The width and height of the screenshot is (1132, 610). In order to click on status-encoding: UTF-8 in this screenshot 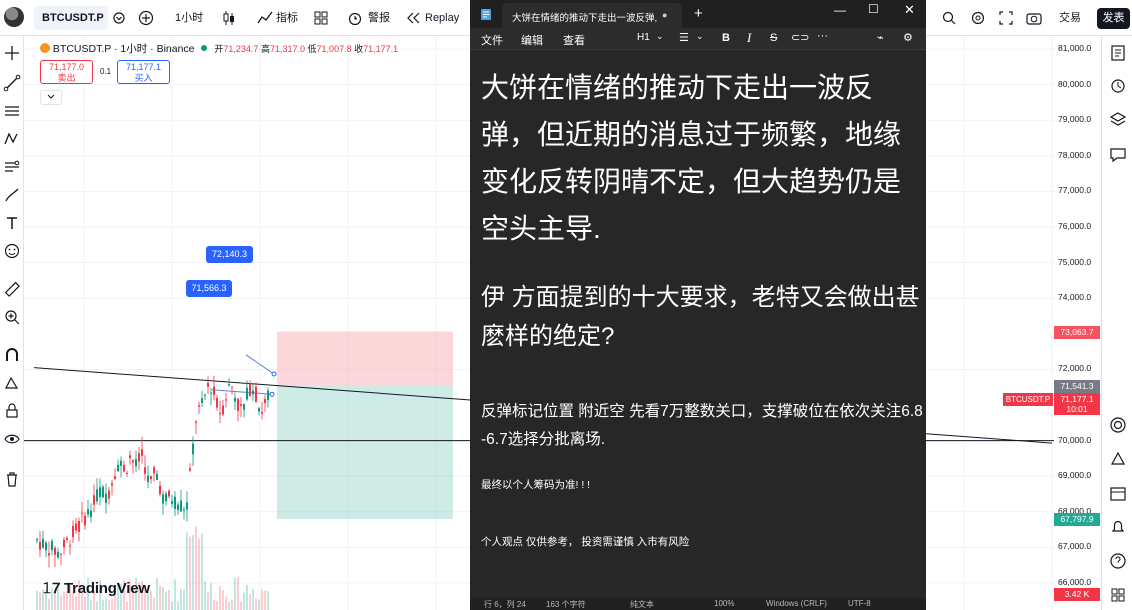, I will do `click(859, 603)`.